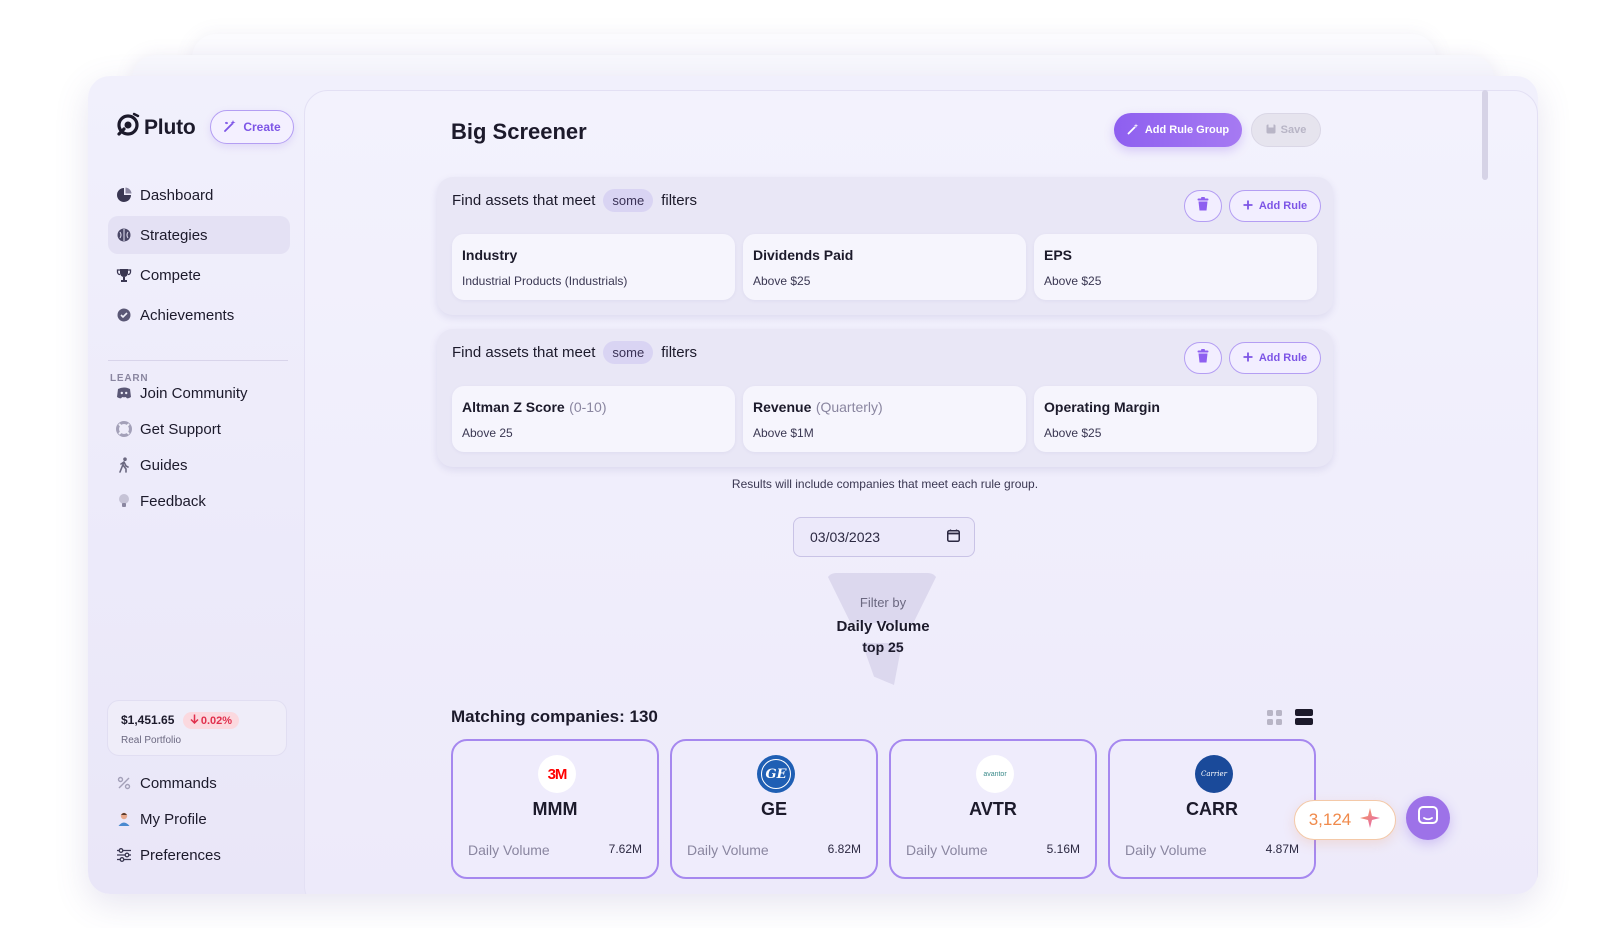 The height and width of the screenshot is (928, 1616). Describe the element at coordinates (124, 501) in the screenshot. I see `lightbulb-icon` at that location.